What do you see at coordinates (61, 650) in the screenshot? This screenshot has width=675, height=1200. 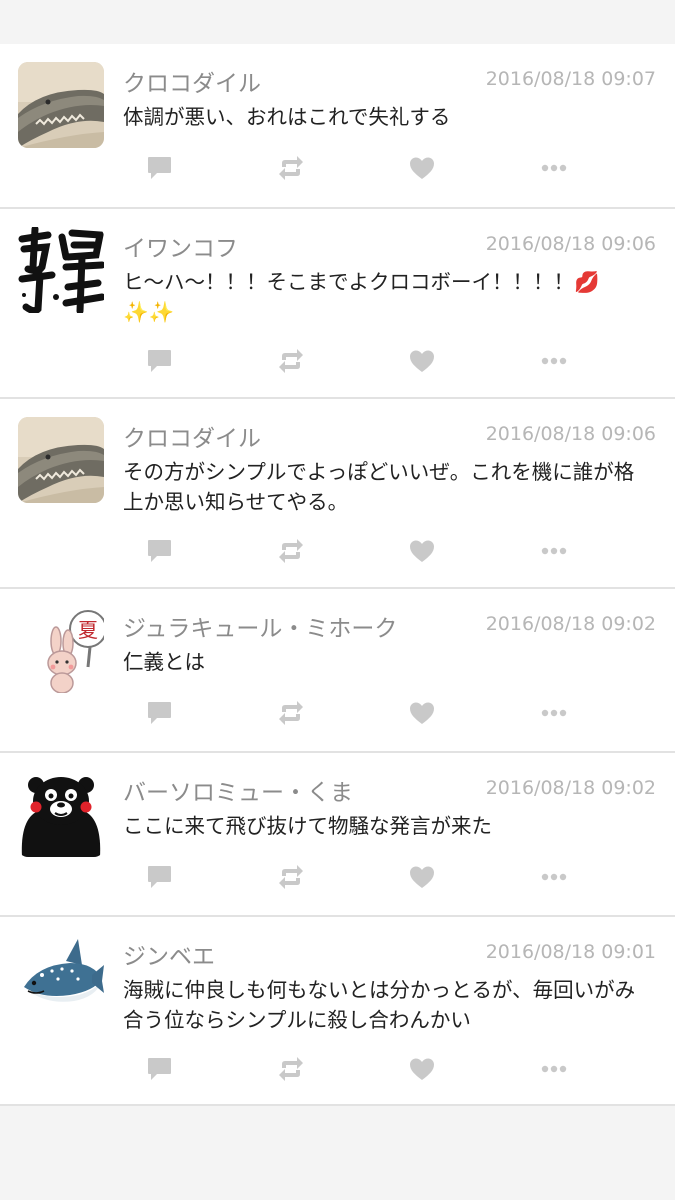 I see `avatar-bunny` at bounding box center [61, 650].